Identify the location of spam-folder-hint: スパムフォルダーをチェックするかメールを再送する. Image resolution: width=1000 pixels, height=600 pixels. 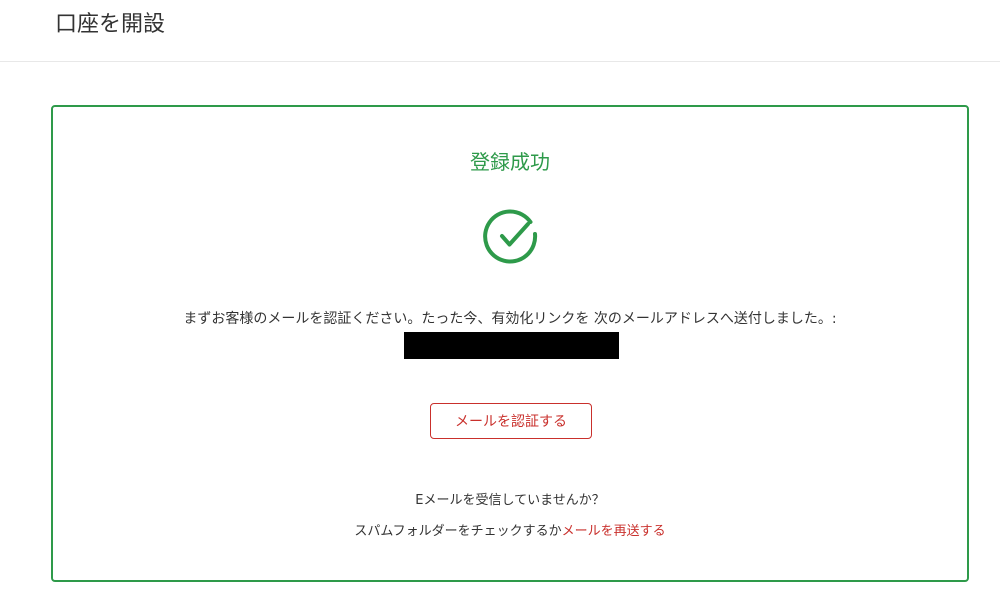
(510, 532).